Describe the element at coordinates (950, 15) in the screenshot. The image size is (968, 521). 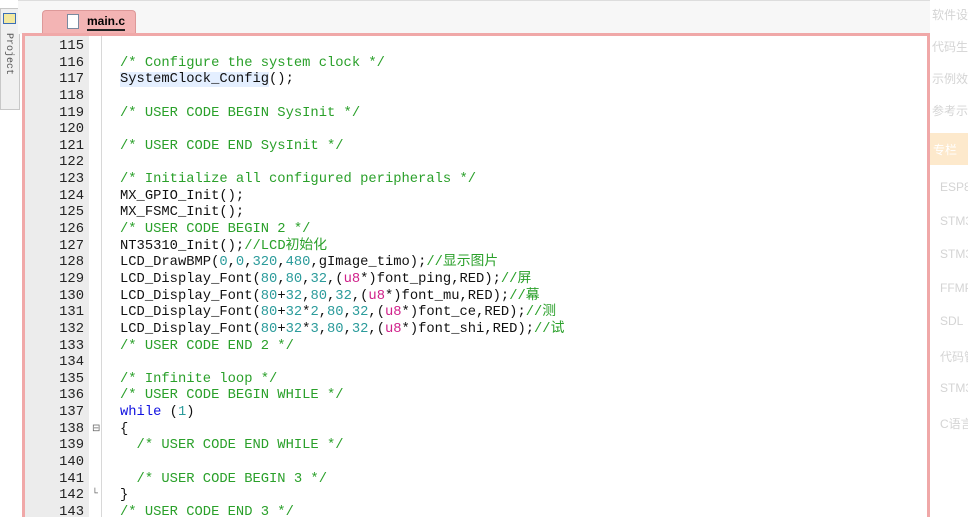
I see `background-link: 软件设置` at that location.